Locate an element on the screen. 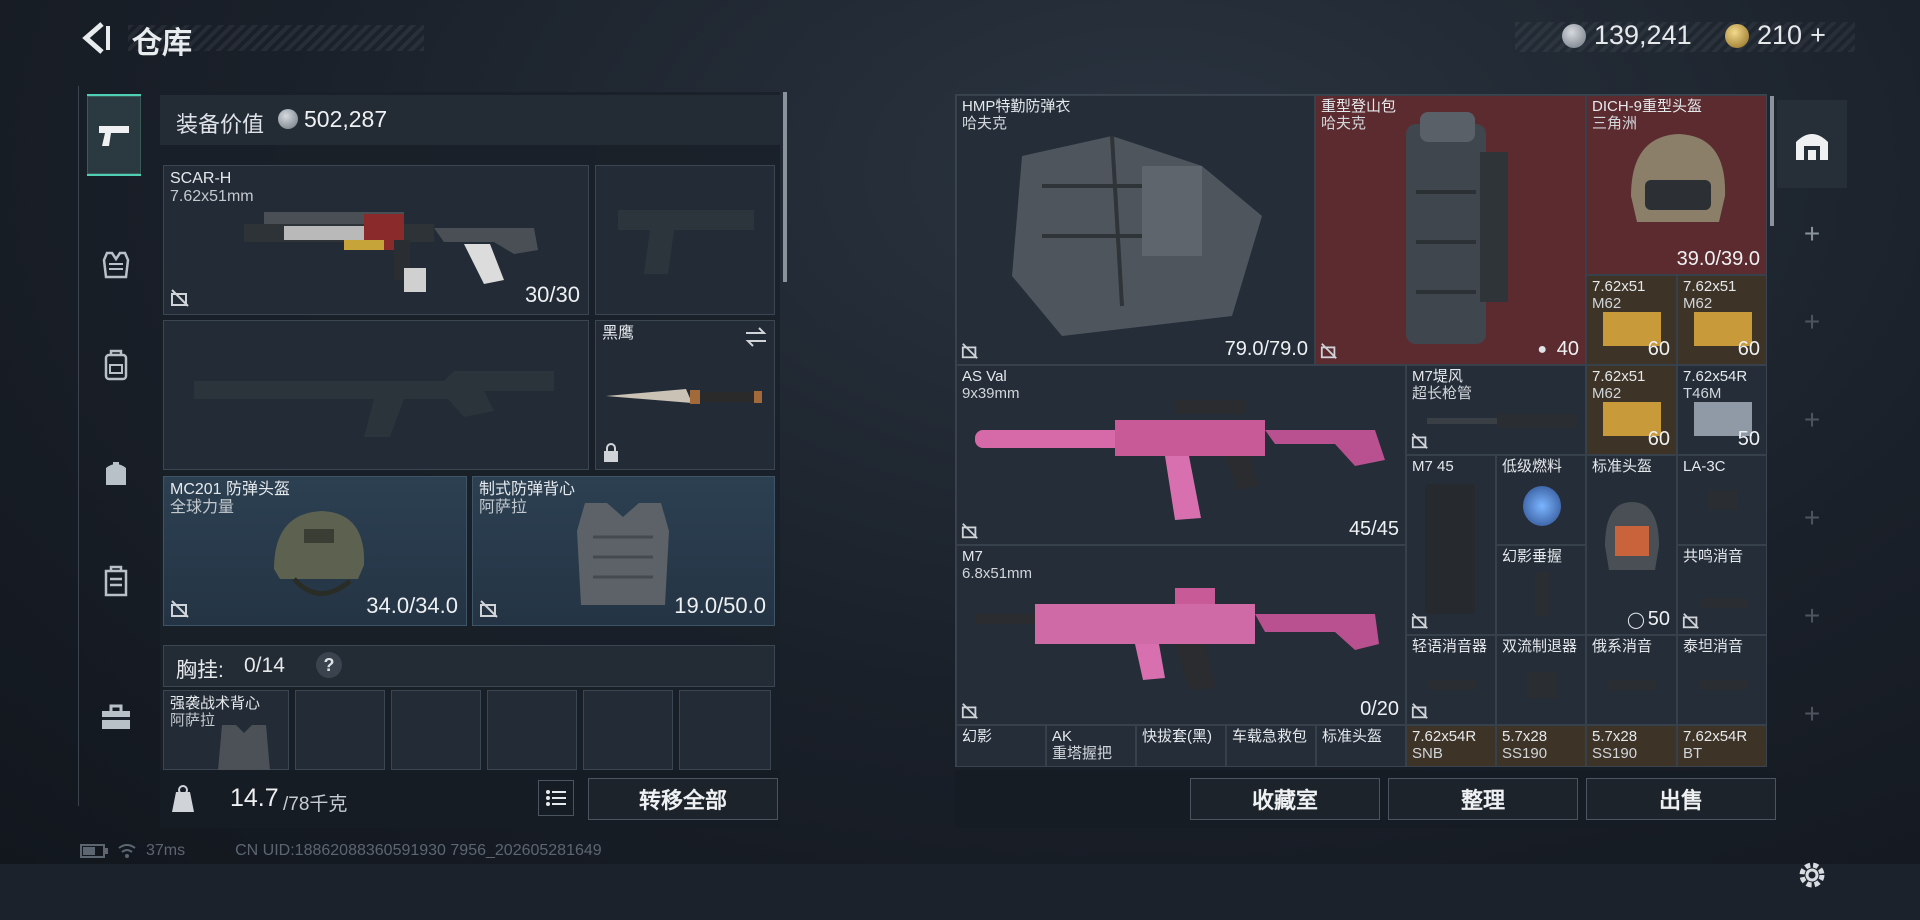 The height and width of the screenshot is (920, 1920). tactical-vest-icon is located at coordinates (244, 748).